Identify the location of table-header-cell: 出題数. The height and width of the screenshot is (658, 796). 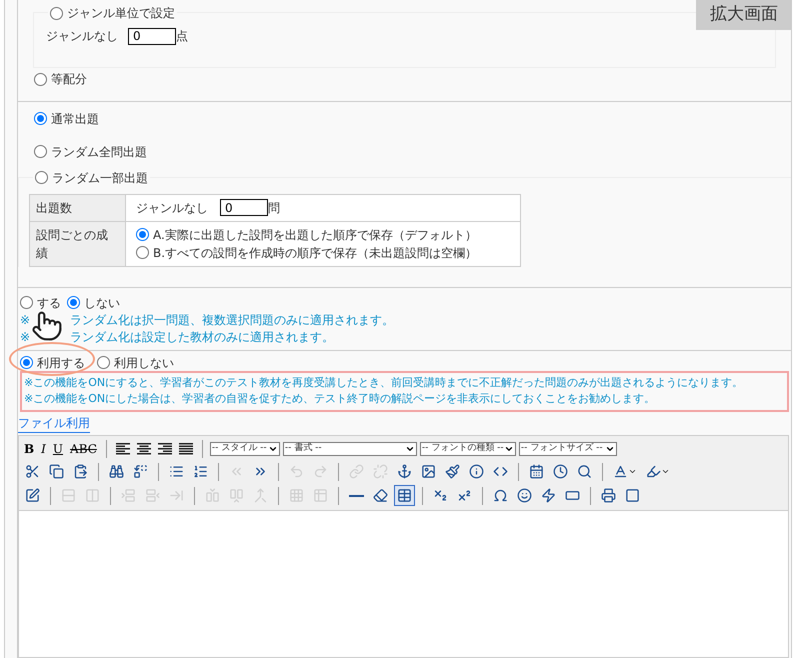
(78, 207).